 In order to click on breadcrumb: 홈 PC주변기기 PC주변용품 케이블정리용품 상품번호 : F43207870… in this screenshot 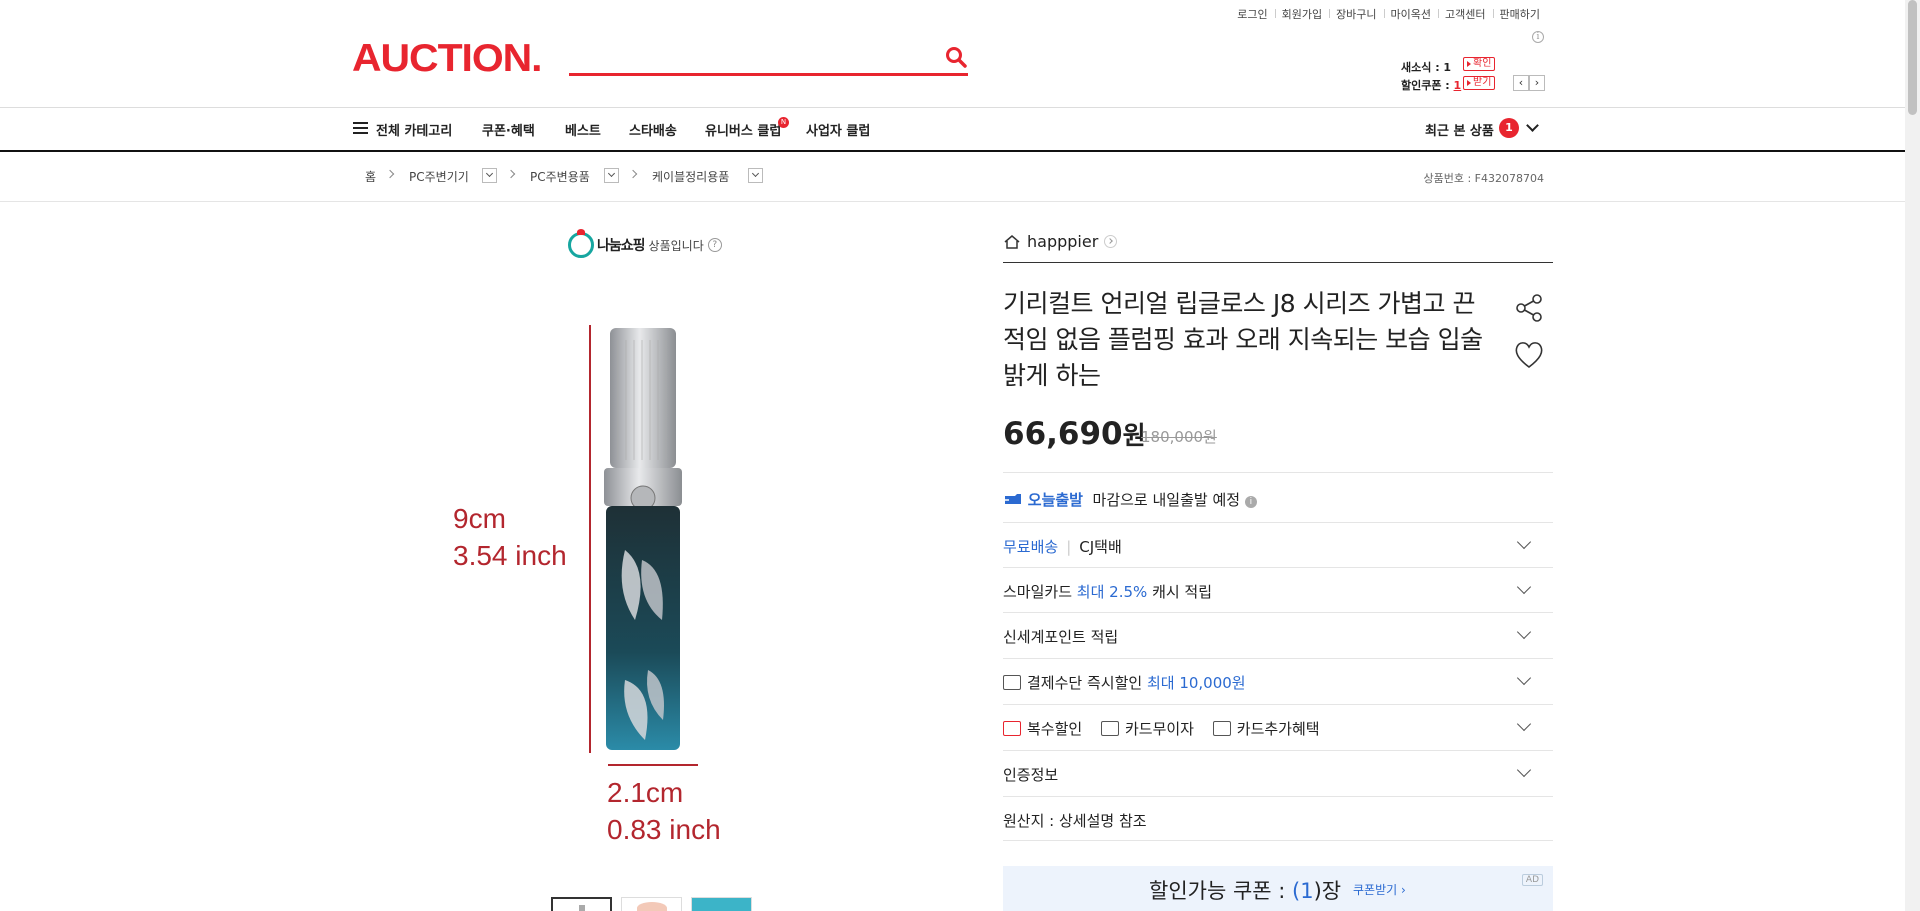, I will do `click(952, 177)`.